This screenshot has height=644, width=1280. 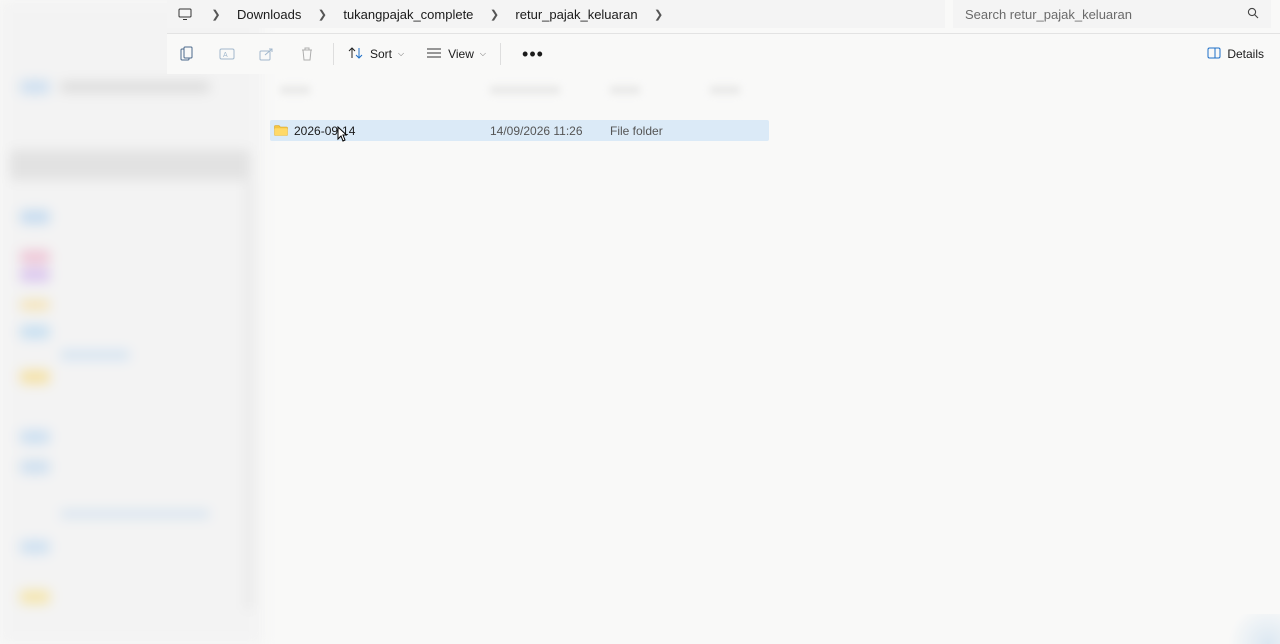 I want to click on details-pane-icon, so click(x=1214, y=54).